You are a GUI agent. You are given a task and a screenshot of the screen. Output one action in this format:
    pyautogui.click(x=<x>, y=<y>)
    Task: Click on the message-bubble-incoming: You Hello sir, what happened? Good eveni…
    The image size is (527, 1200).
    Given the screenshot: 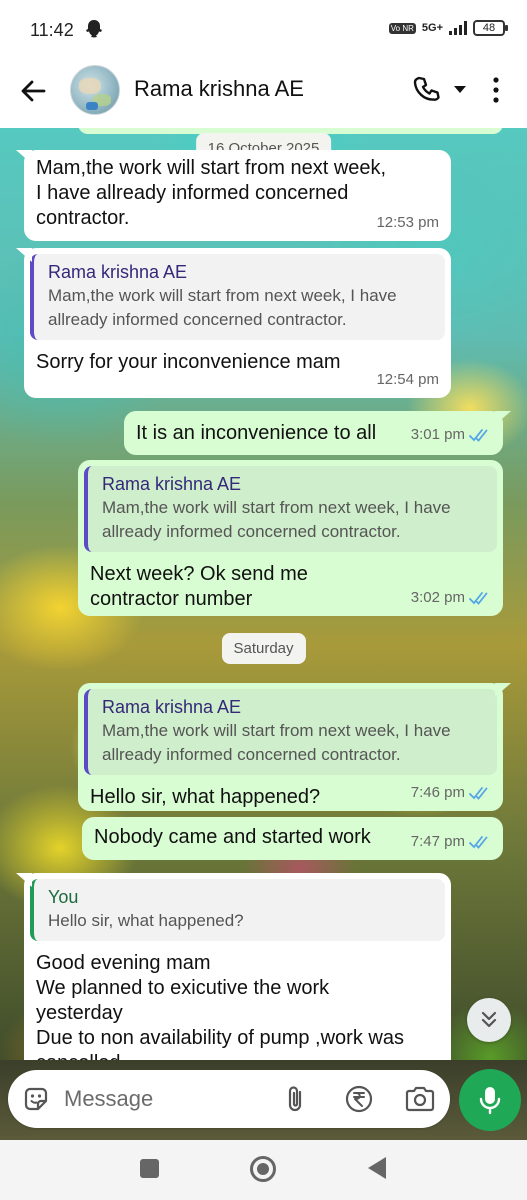 What is the action you would take?
    pyautogui.click(x=237, y=971)
    